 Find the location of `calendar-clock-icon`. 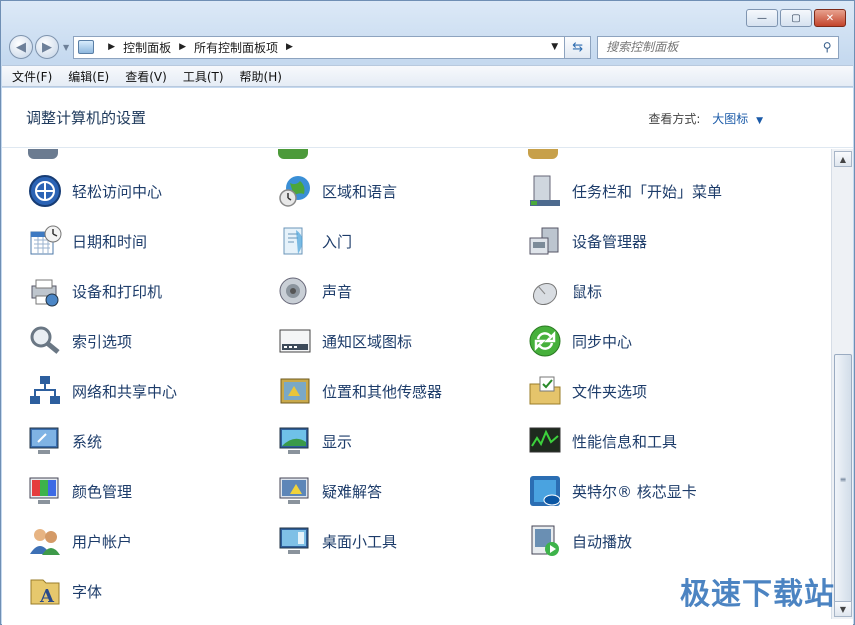

calendar-clock-icon is located at coordinates (45, 241).